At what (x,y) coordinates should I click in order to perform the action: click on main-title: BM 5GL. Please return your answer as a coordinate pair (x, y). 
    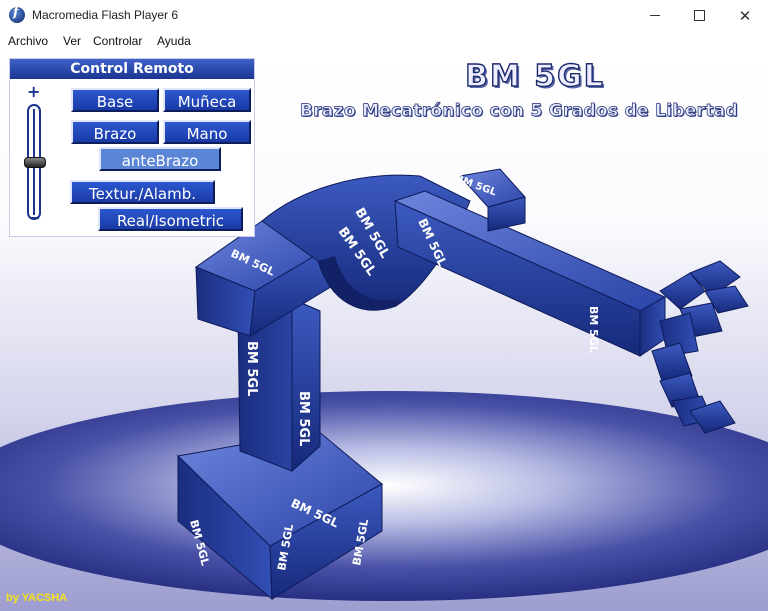
    Looking at the image, I should click on (534, 76).